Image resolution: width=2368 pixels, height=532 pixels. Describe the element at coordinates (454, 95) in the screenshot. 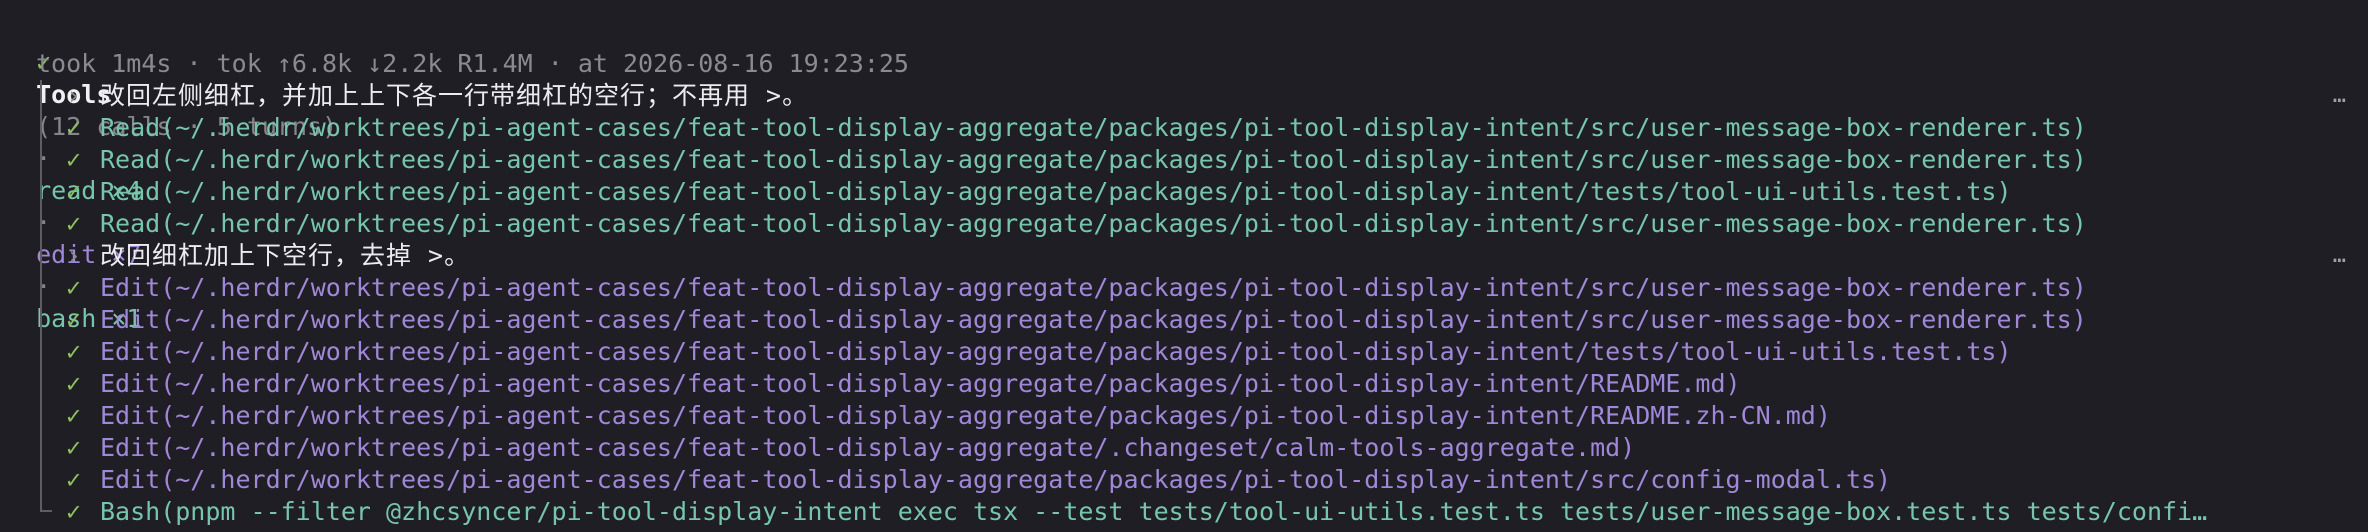

I see `user-prompt-text: 改回左侧细杠，并加上上下各一行带细杠的空行；不再用 >。` at that location.